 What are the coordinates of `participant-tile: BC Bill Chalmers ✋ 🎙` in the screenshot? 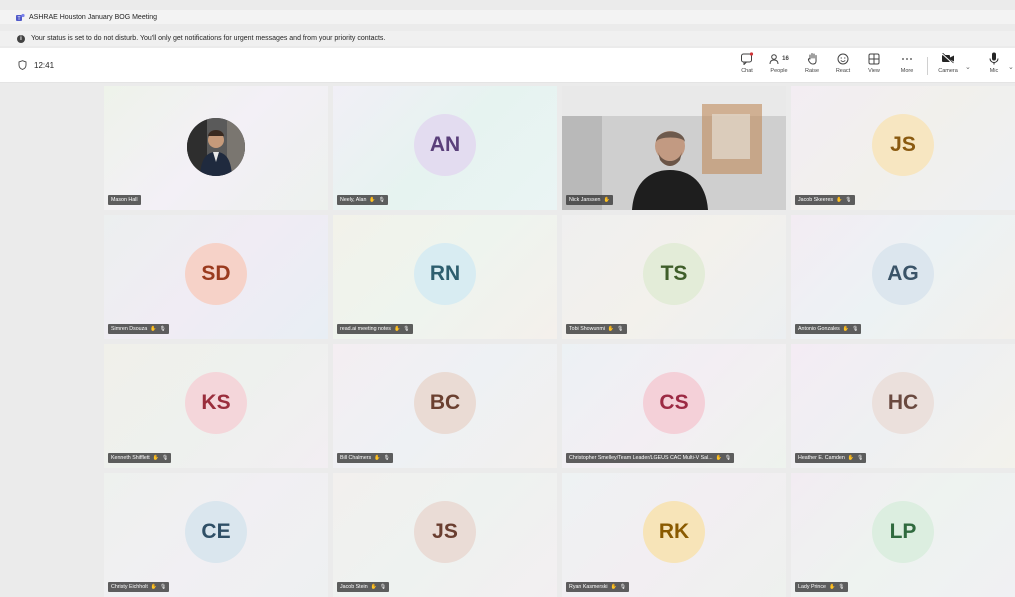 It's located at (445, 406).